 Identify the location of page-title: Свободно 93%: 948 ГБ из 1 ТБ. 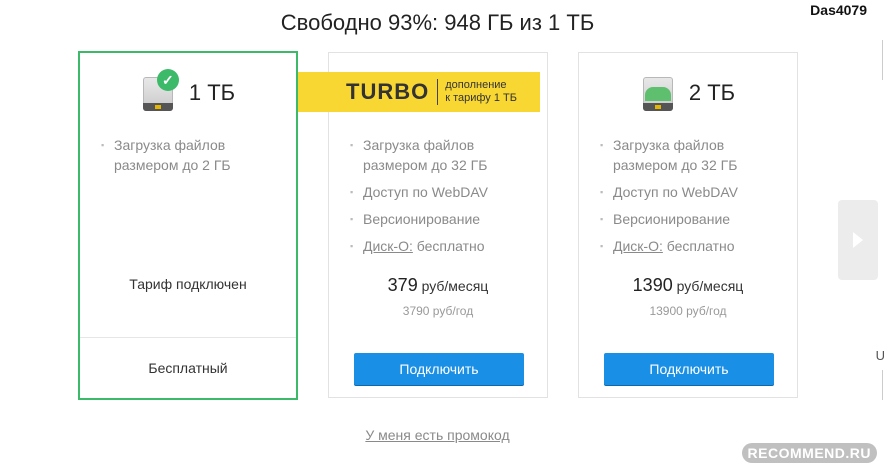
(437, 22).